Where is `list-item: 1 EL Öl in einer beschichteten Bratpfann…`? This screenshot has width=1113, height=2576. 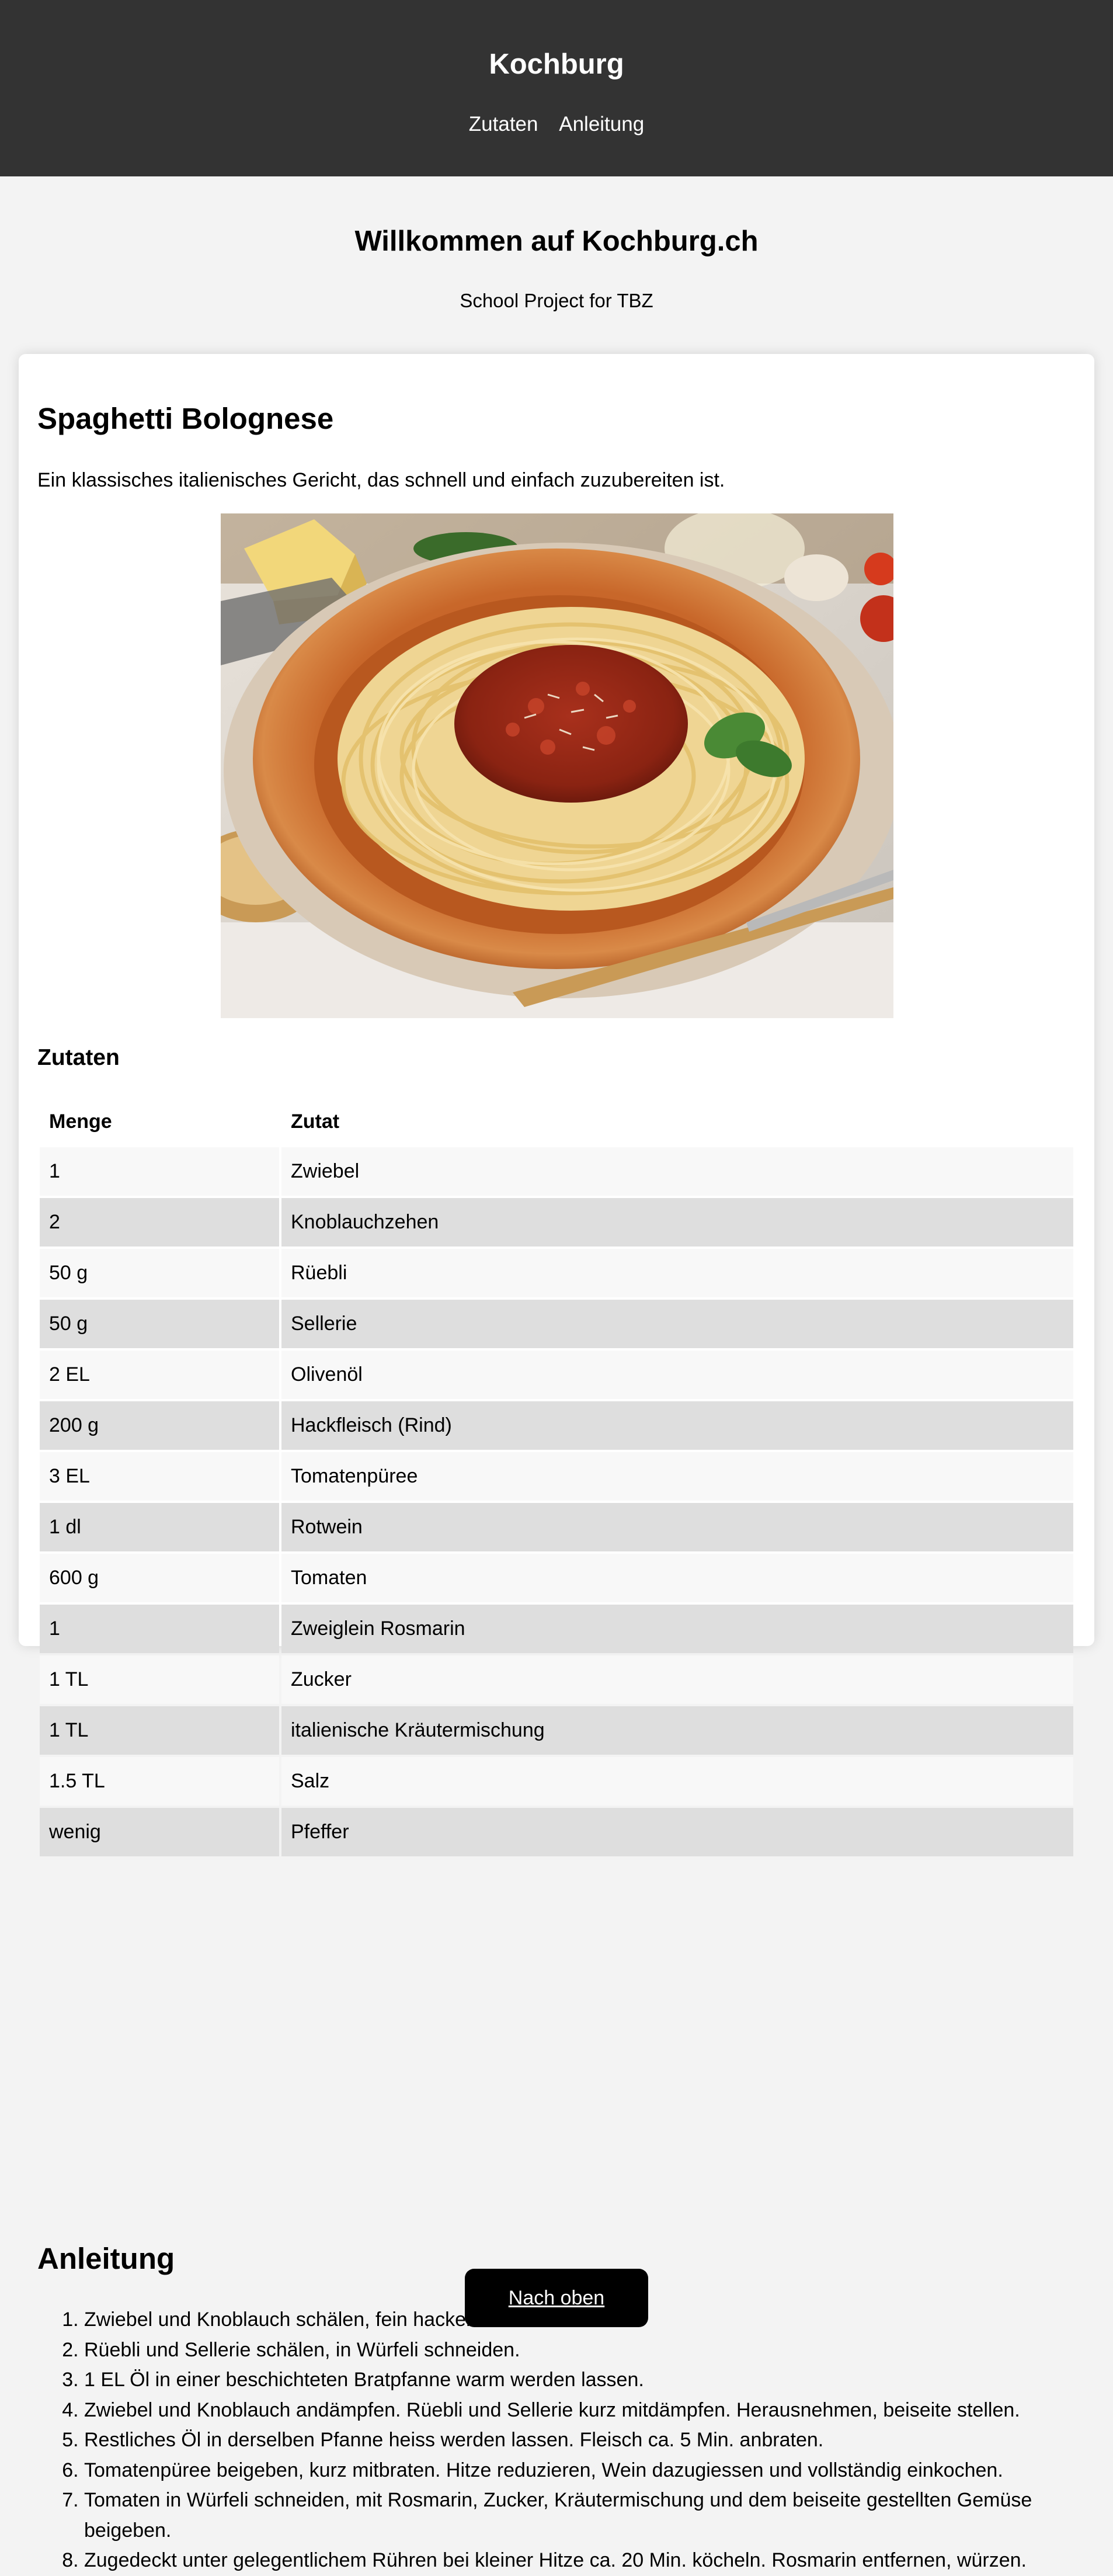
list-item: 1 EL Öl in einer beschichteten Bratpfann… is located at coordinates (589, 2380).